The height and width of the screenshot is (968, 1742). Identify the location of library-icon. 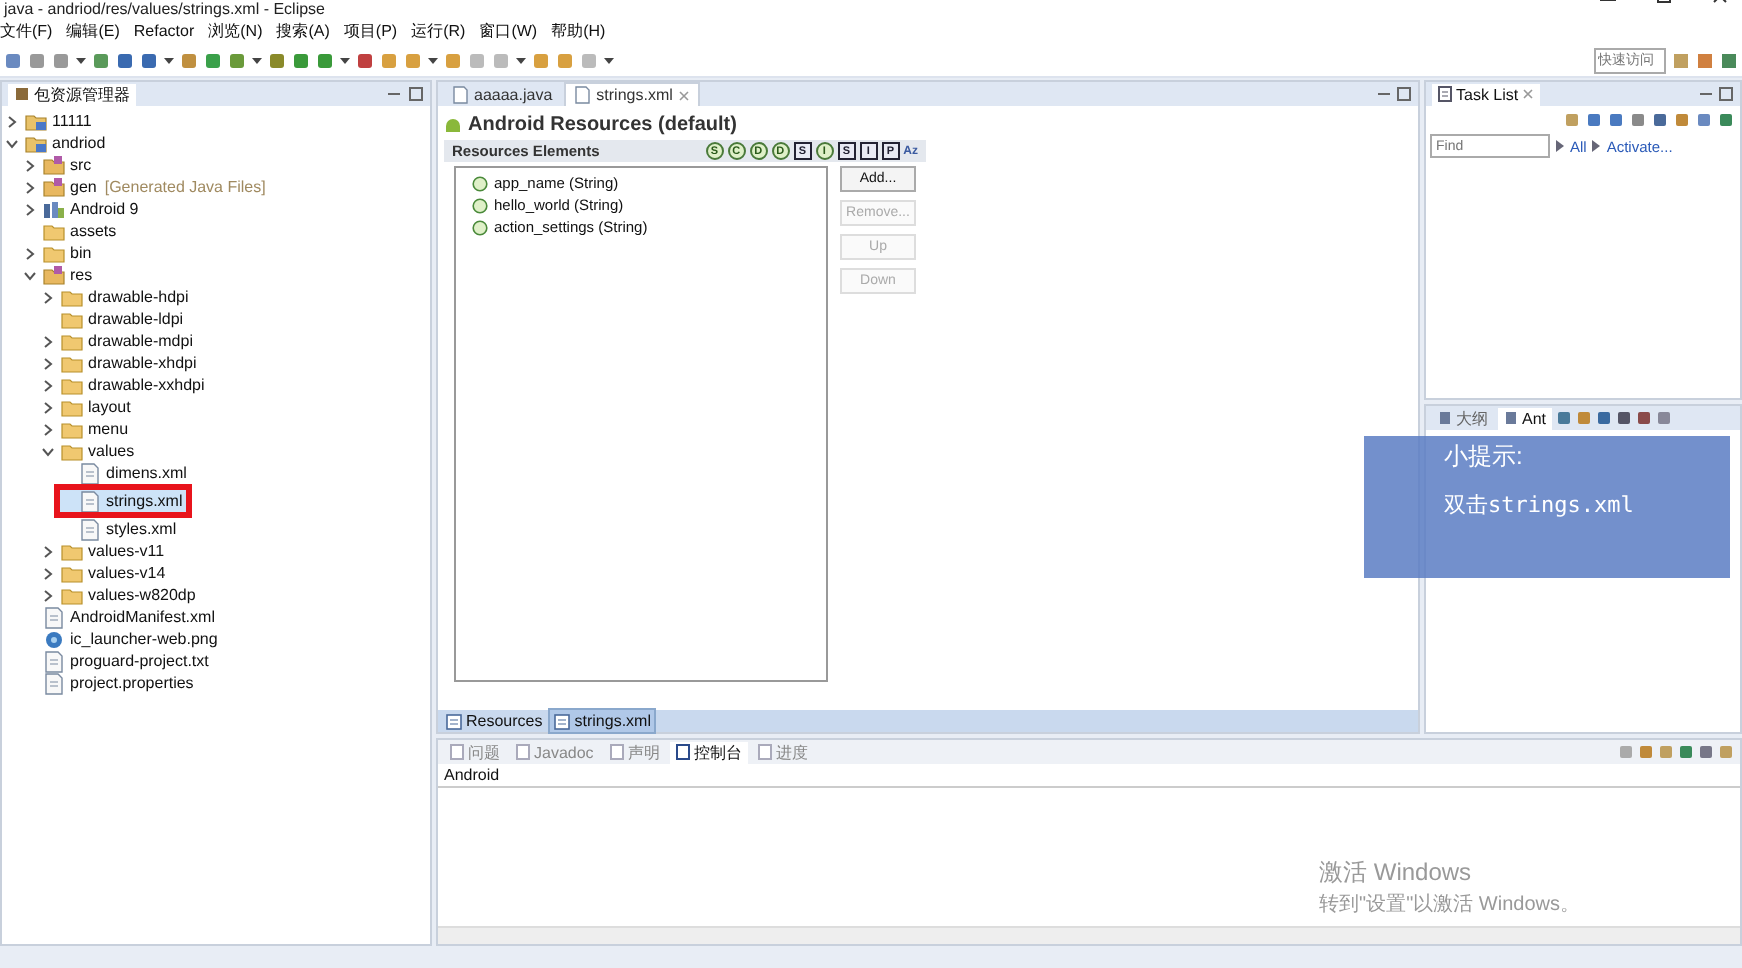
(54, 209).